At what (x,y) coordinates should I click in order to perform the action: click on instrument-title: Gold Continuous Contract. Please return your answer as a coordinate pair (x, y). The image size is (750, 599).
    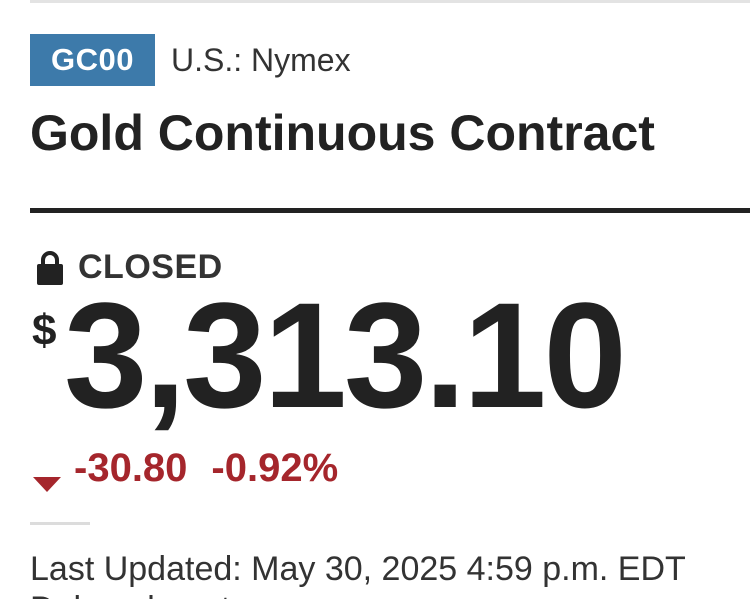
    Looking at the image, I should click on (342, 133).